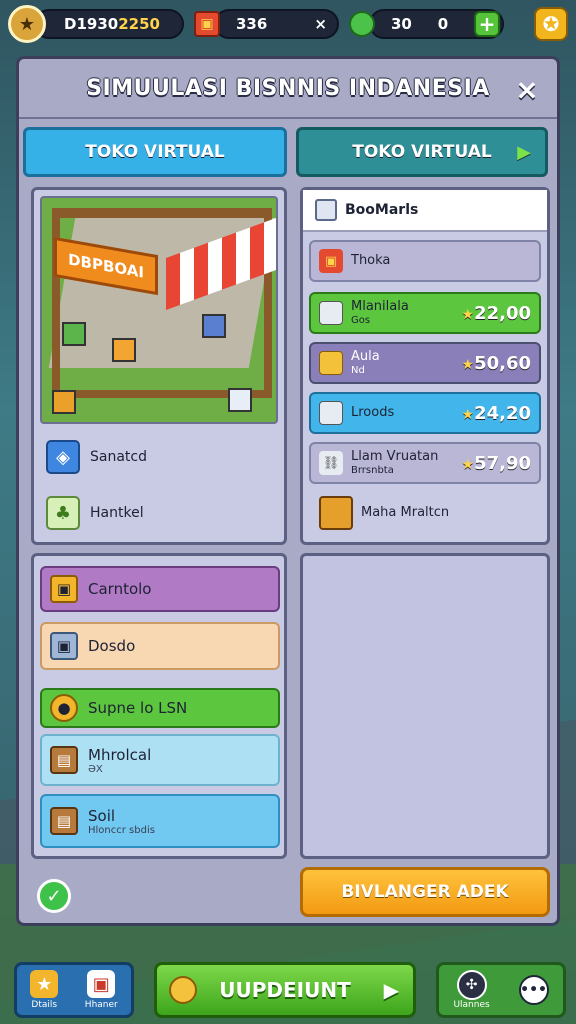  Describe the element at coordinates (425, 413) in the screenshot. I see `product-row: Lroods ★24,20` at that location.